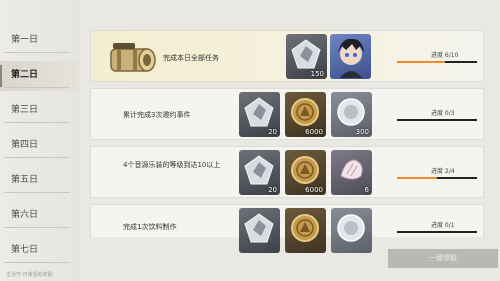  What do you see at coordinates (150, 227) in the screenshot?
I see `task-description: 完成1次饮料制作` at bounding box center [150, 227].